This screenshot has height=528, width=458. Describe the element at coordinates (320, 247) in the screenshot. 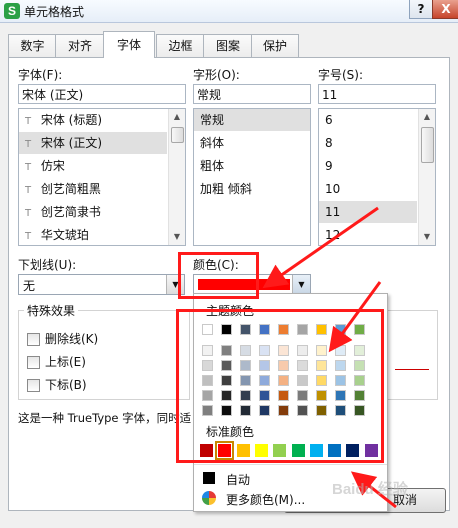

I see `arrow-to-color-dropdown` at that location.